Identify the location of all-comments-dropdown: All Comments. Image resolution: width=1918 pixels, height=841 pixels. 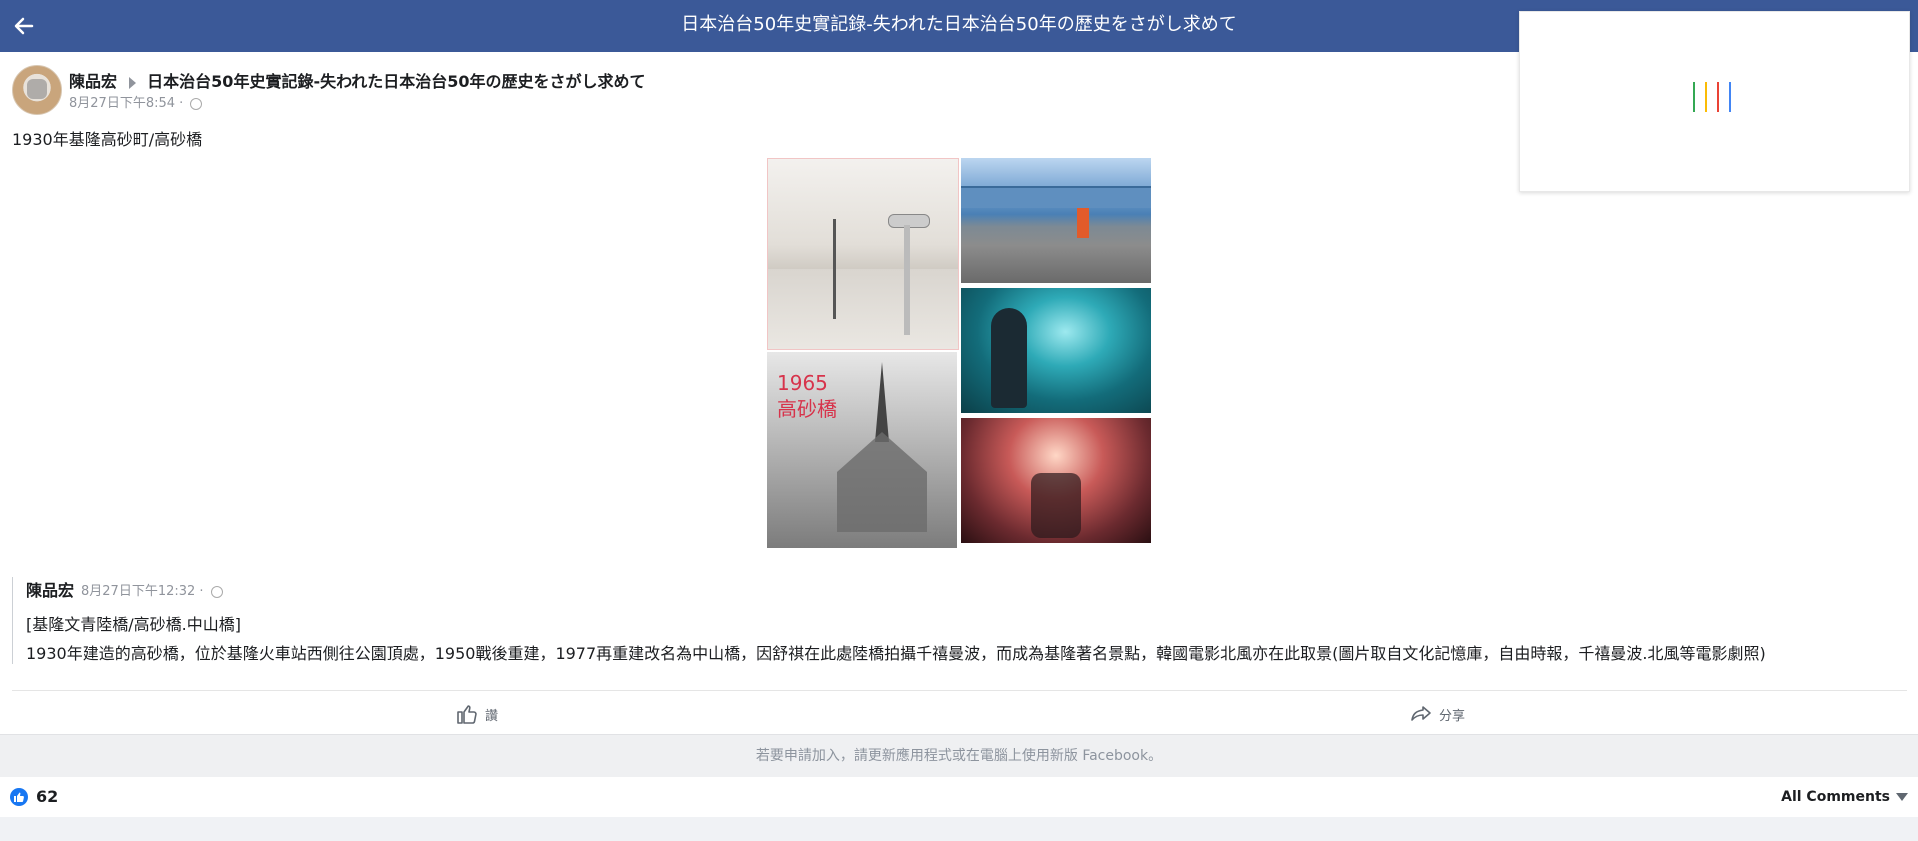
(1844, 797).